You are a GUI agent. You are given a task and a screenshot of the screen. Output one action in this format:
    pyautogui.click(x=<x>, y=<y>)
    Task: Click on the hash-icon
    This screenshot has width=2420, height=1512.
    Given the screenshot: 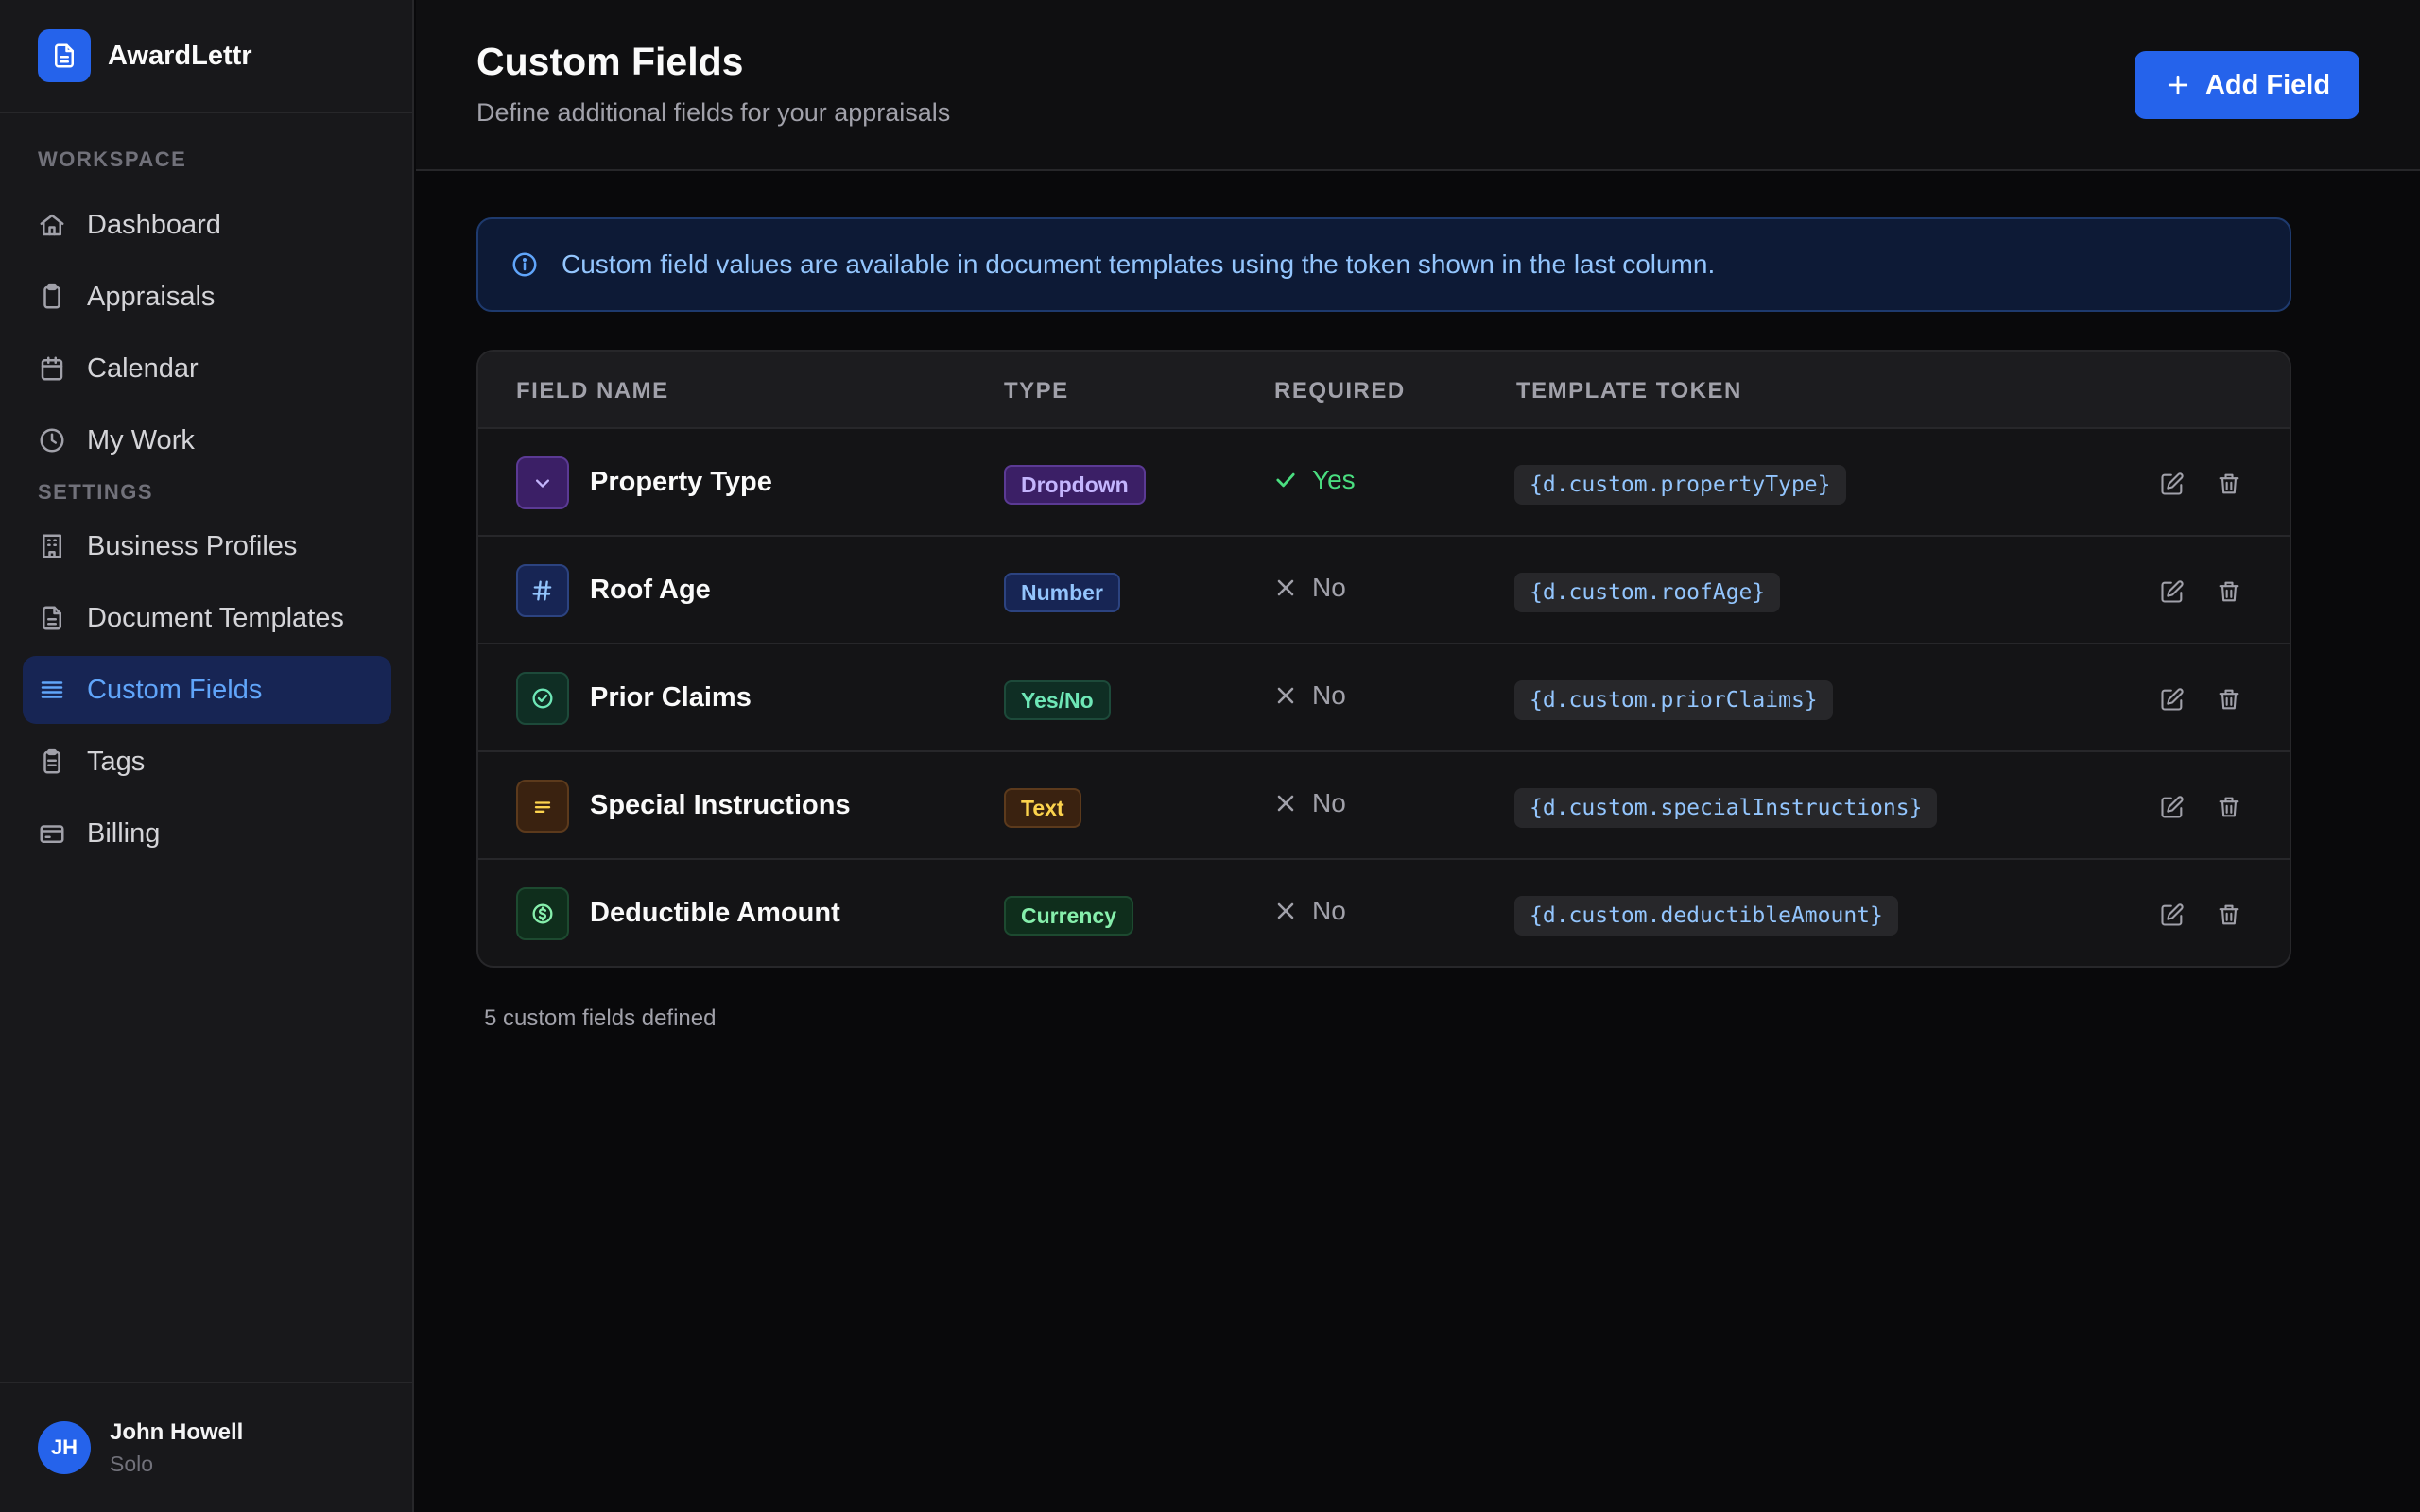 What is the action you would take?
    pyautogui.click(x=543, y=590)
    